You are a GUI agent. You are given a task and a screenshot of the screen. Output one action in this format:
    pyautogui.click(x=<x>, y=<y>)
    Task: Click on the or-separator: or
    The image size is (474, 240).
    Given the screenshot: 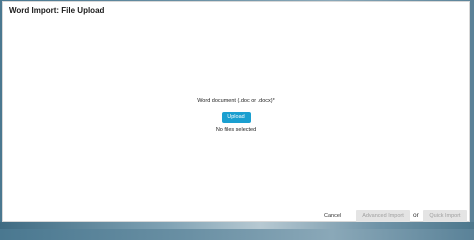 What is the action you would take?
    pyautogui.click(x=416, y=215)
    